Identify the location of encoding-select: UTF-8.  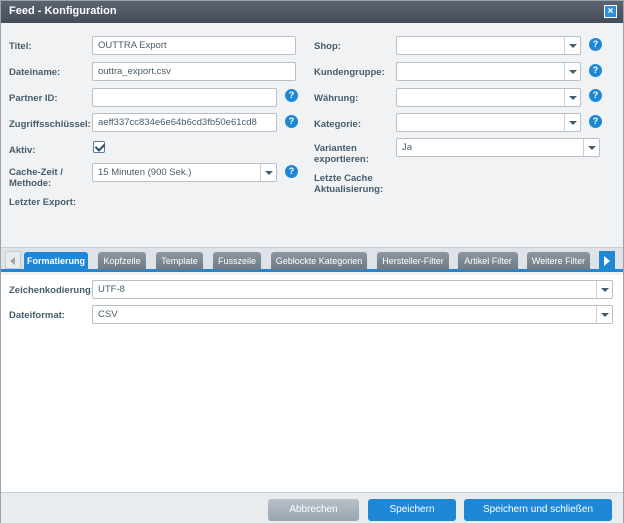
(352, 289).